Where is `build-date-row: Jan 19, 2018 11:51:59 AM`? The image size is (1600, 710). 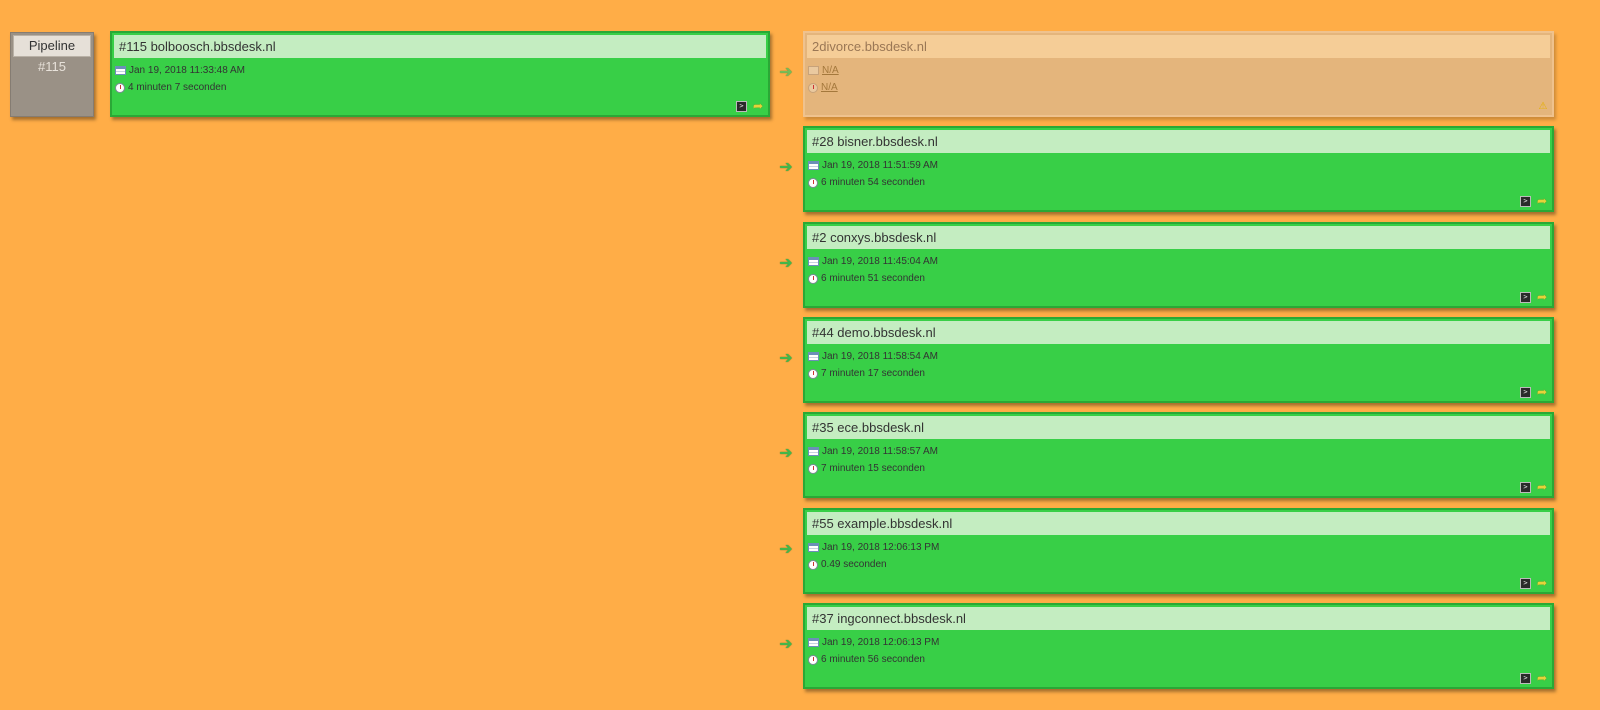
build-date-row: Jan 19, 2018 11:51:59 AM is located at coordinates (1178, 165).